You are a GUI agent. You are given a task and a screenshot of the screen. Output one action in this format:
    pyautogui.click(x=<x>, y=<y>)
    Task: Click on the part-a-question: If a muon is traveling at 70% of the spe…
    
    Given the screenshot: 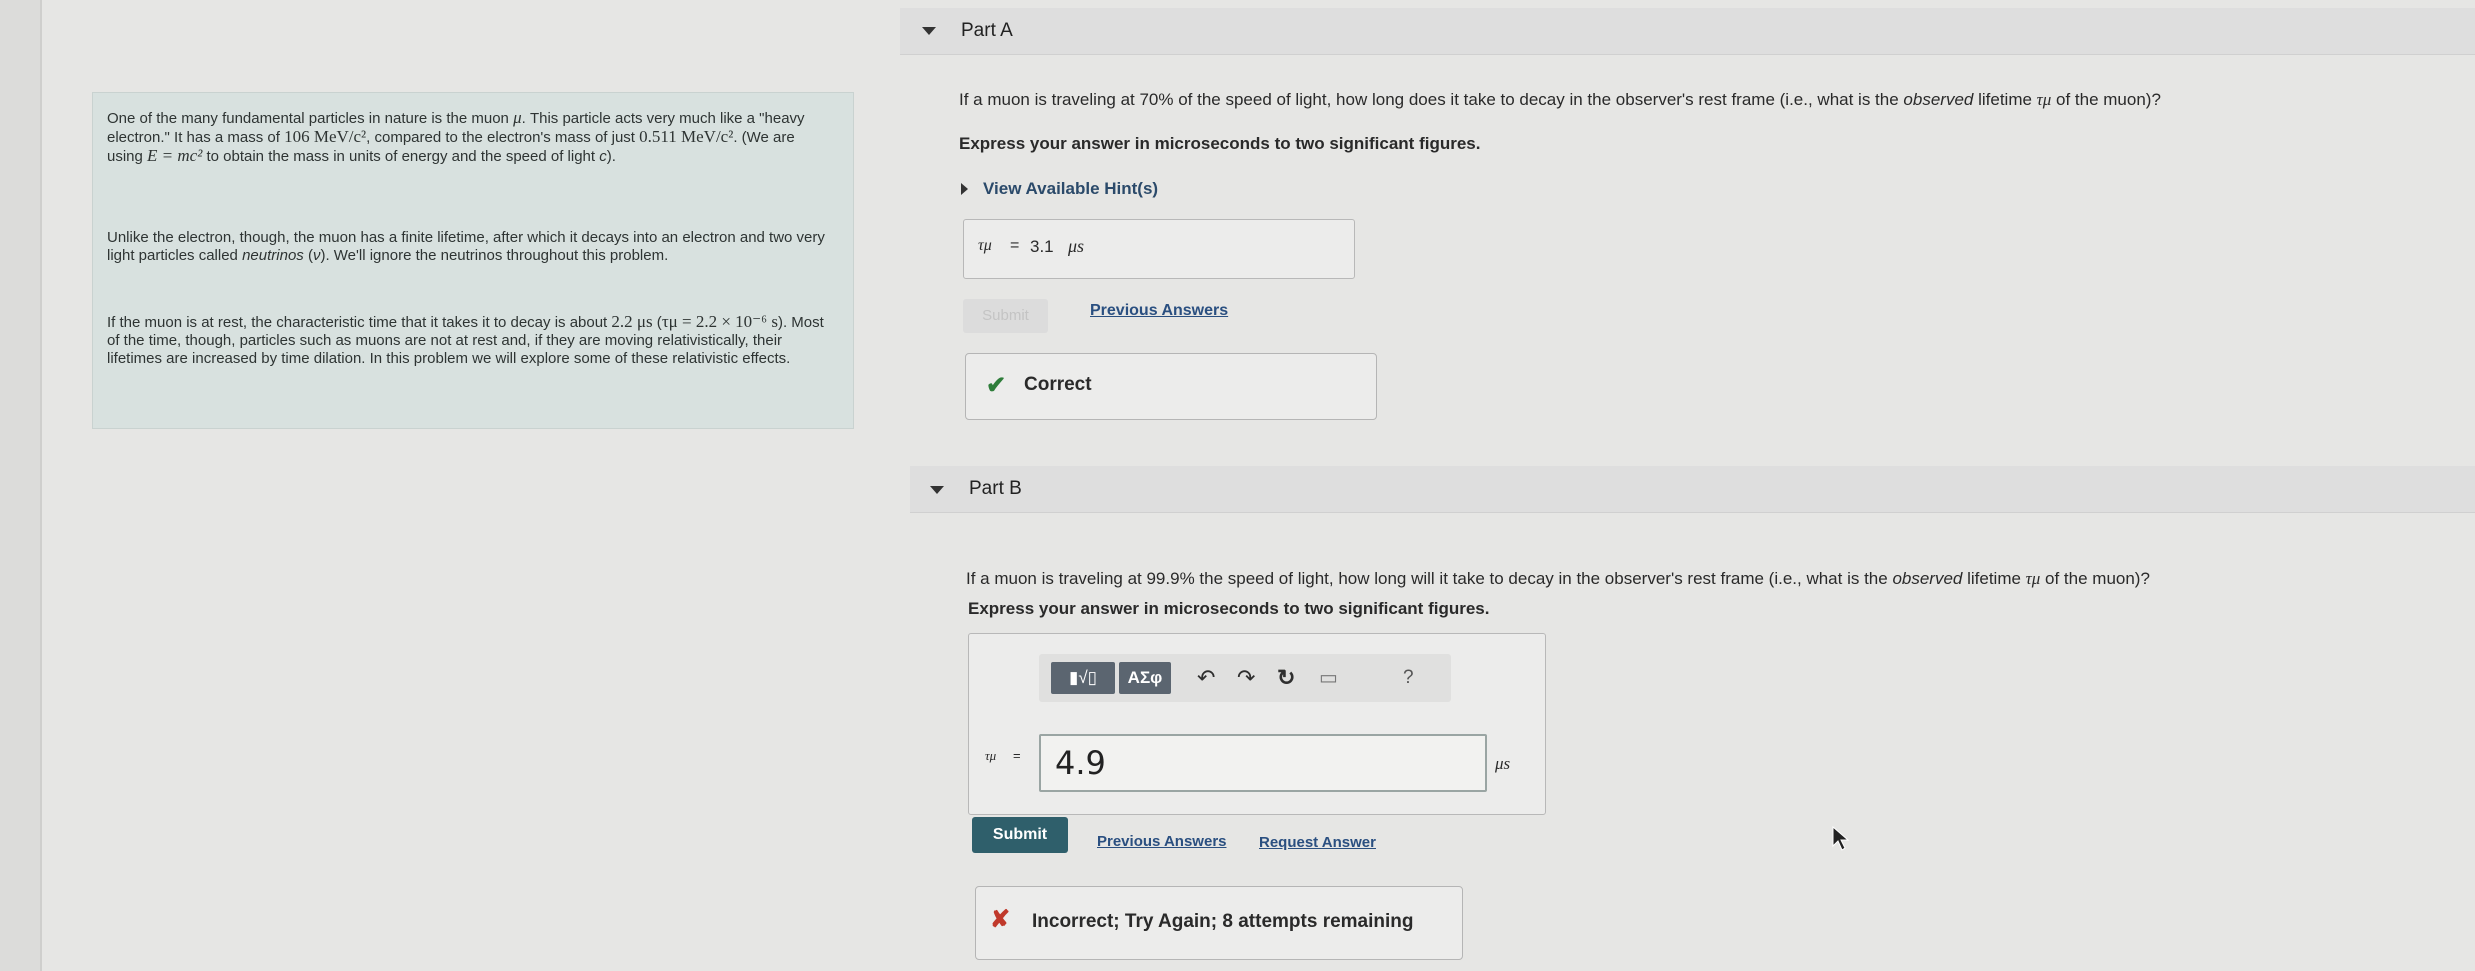 What is the action you would take?
    pyautogui.click(x=1560, y=99)
    